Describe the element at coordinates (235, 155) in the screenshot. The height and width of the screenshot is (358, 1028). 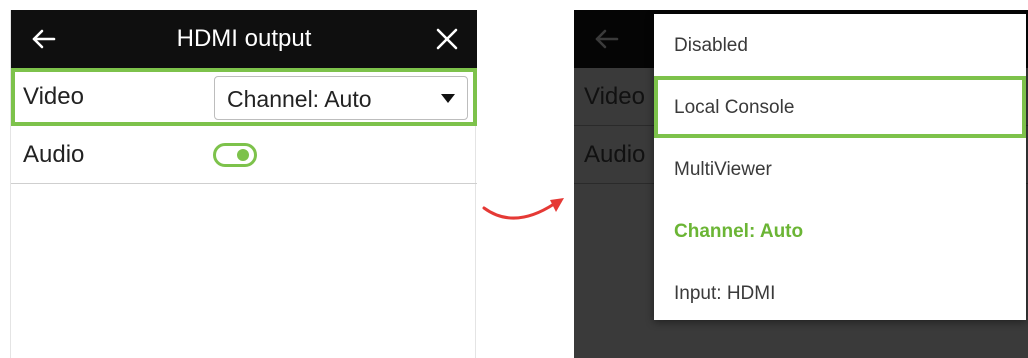
I see `audio-toggle` at that location.